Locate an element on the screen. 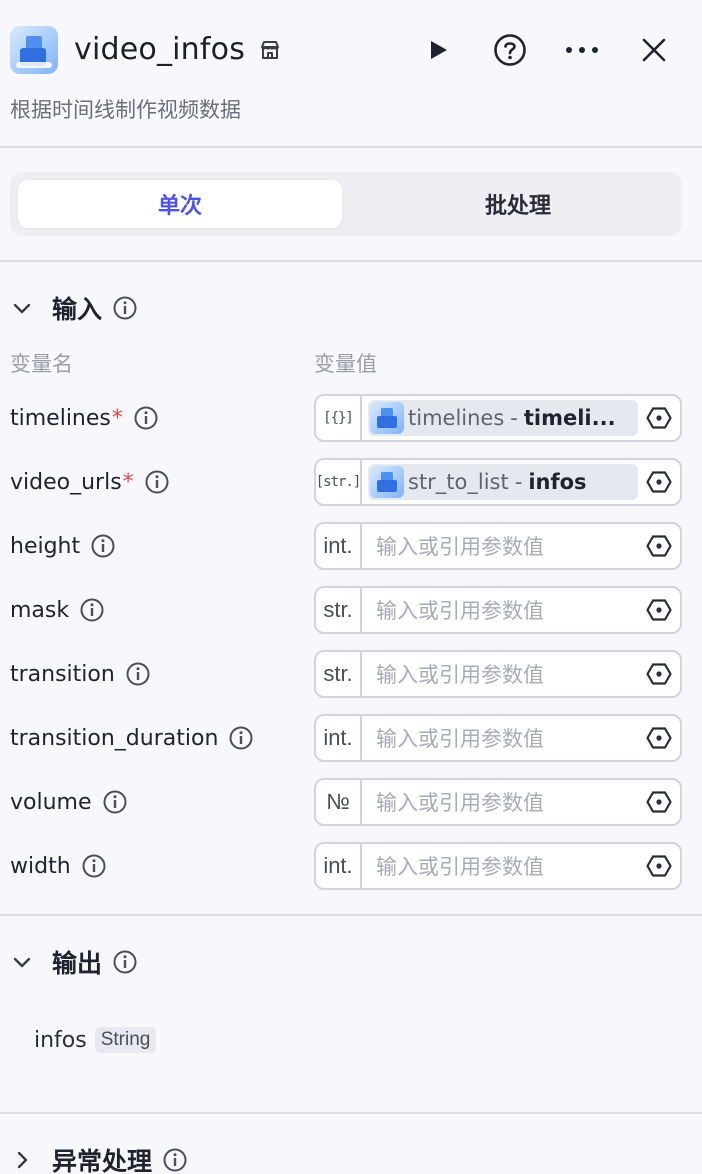  more-icon is located at coordinates (582, 50).